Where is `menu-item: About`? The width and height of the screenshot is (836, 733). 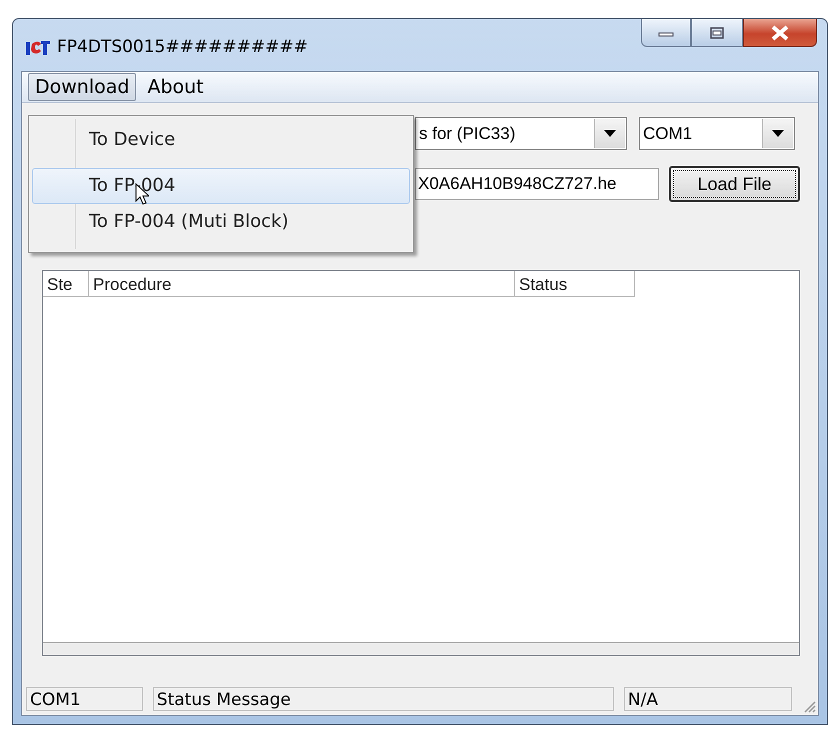
menu-item: About is located at coordinates (175, 87).